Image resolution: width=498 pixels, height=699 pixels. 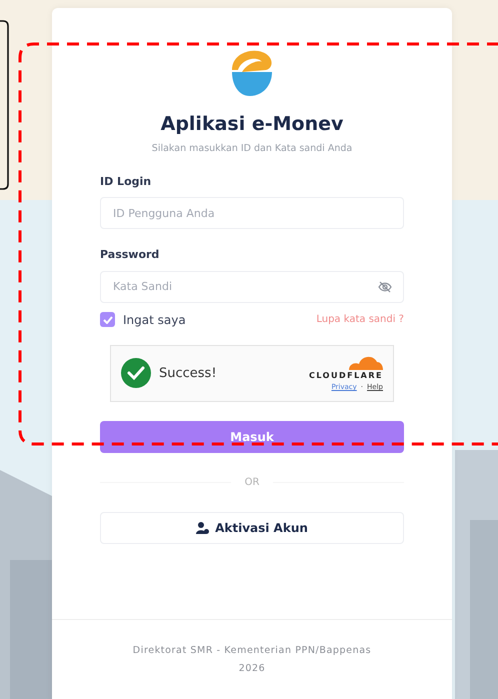 I want to click on subtitle: Silakan masukkan ID dan Kata sandi Anda, so click(x=252, y=149).